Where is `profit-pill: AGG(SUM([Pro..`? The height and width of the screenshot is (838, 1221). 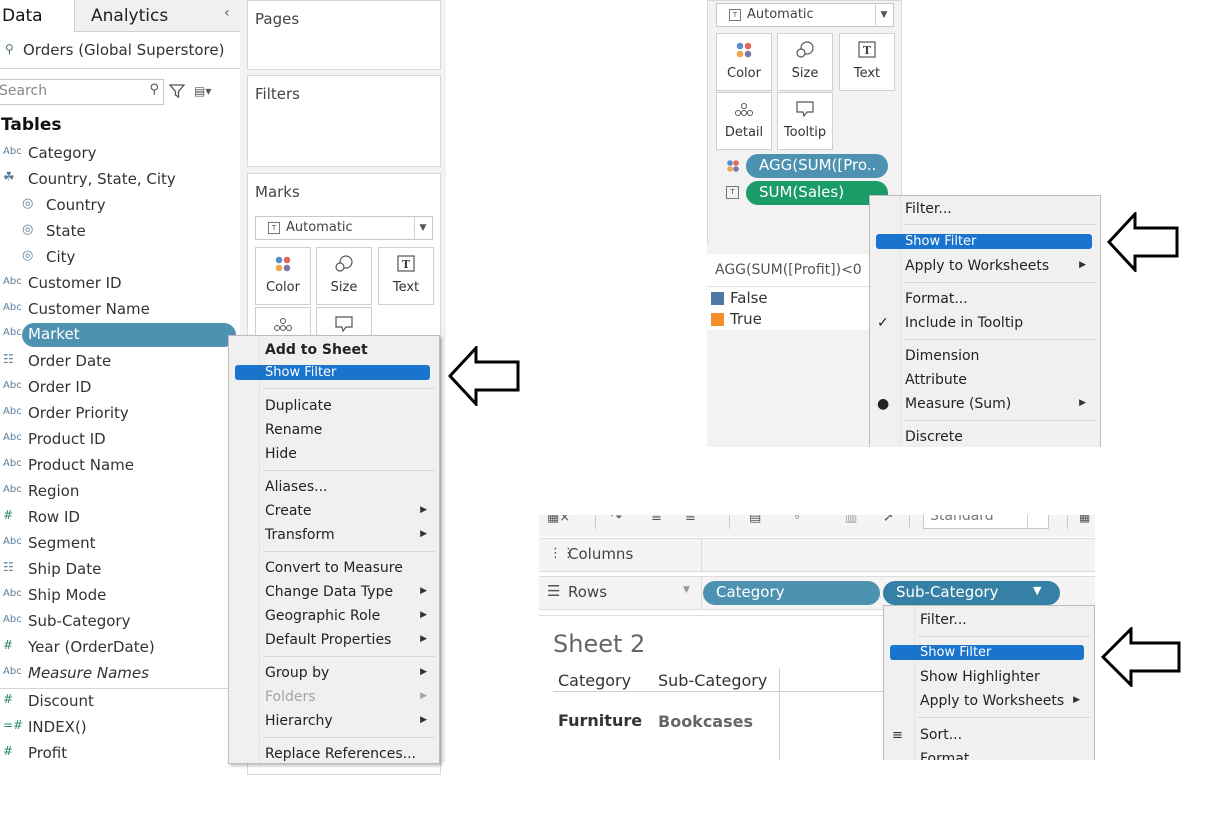 profit-pill: AGG(SUM([Pro.. is located at coordinates (817, 166).